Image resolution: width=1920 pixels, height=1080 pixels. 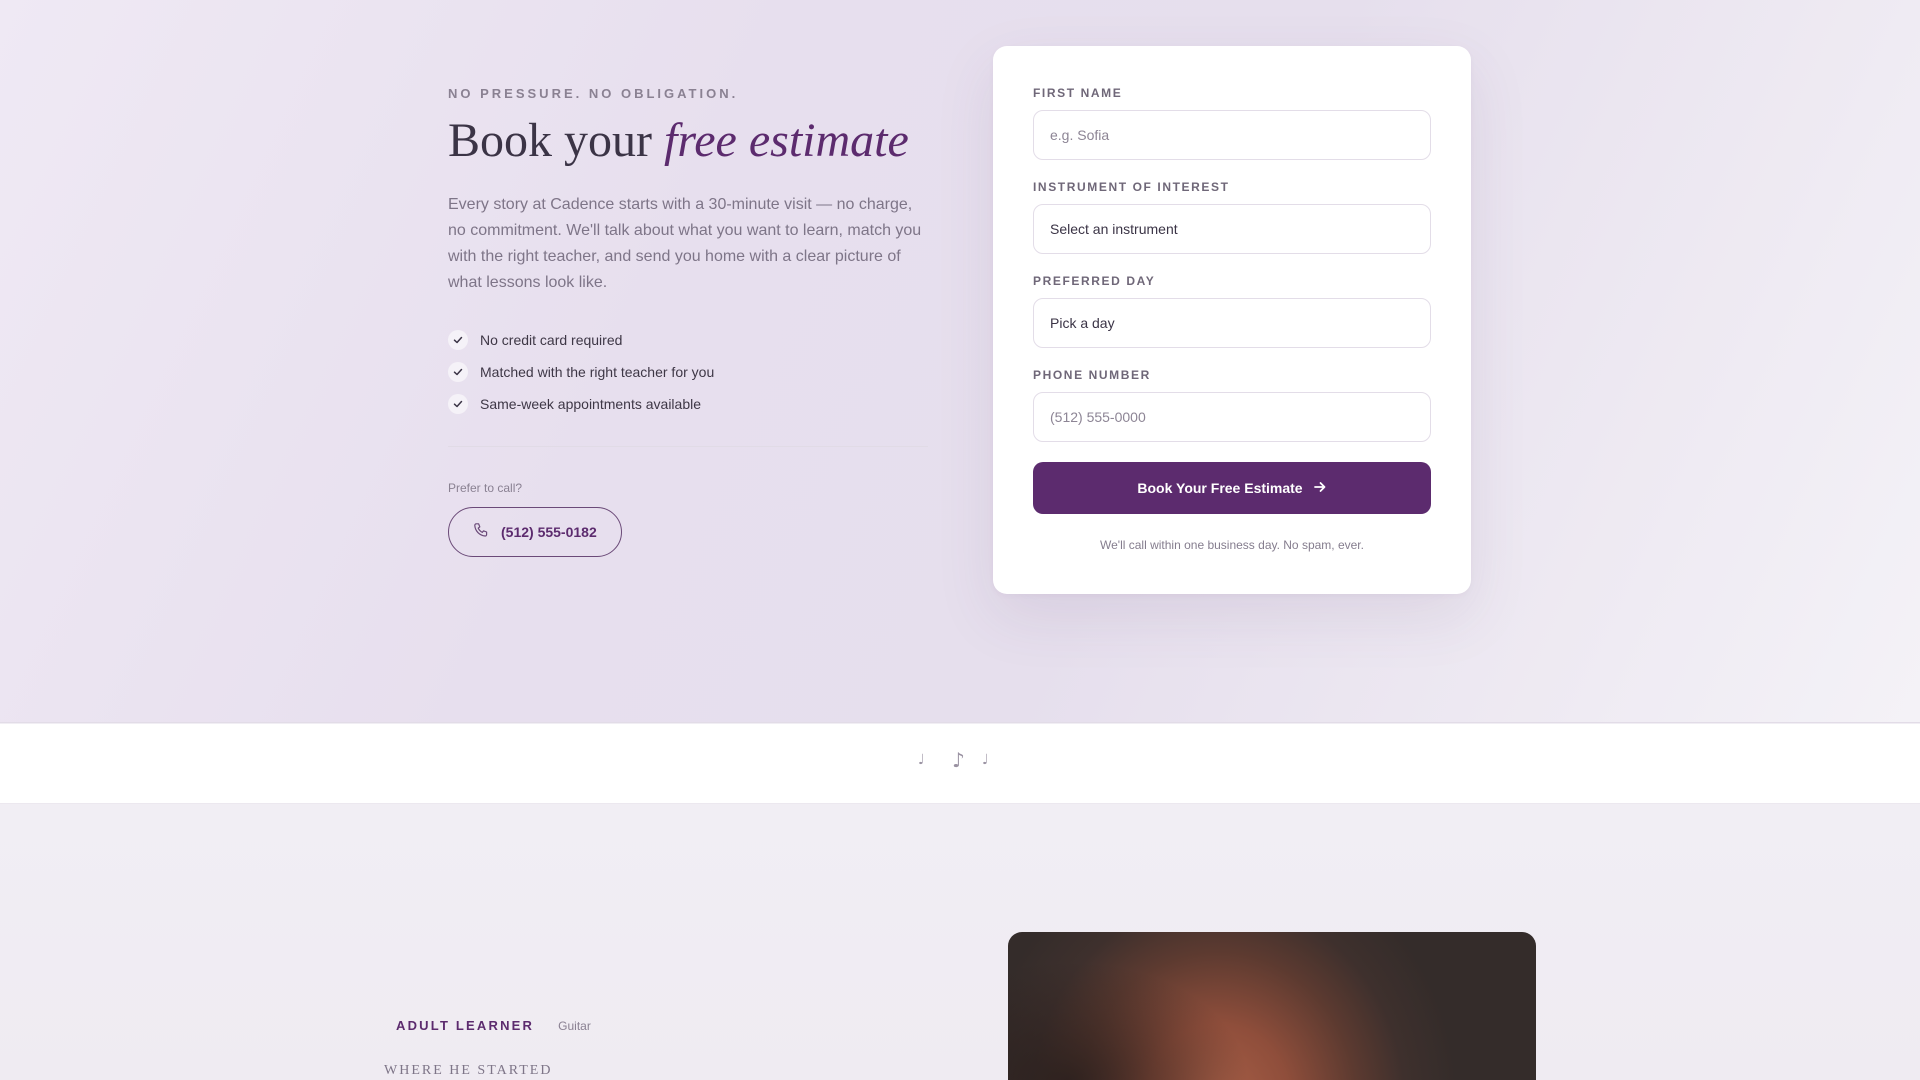 What do you see at coordinates (1232, 229) in the screenshot?
I see `instrument-select: Select an instrument` at bounding box center [1232, 229].